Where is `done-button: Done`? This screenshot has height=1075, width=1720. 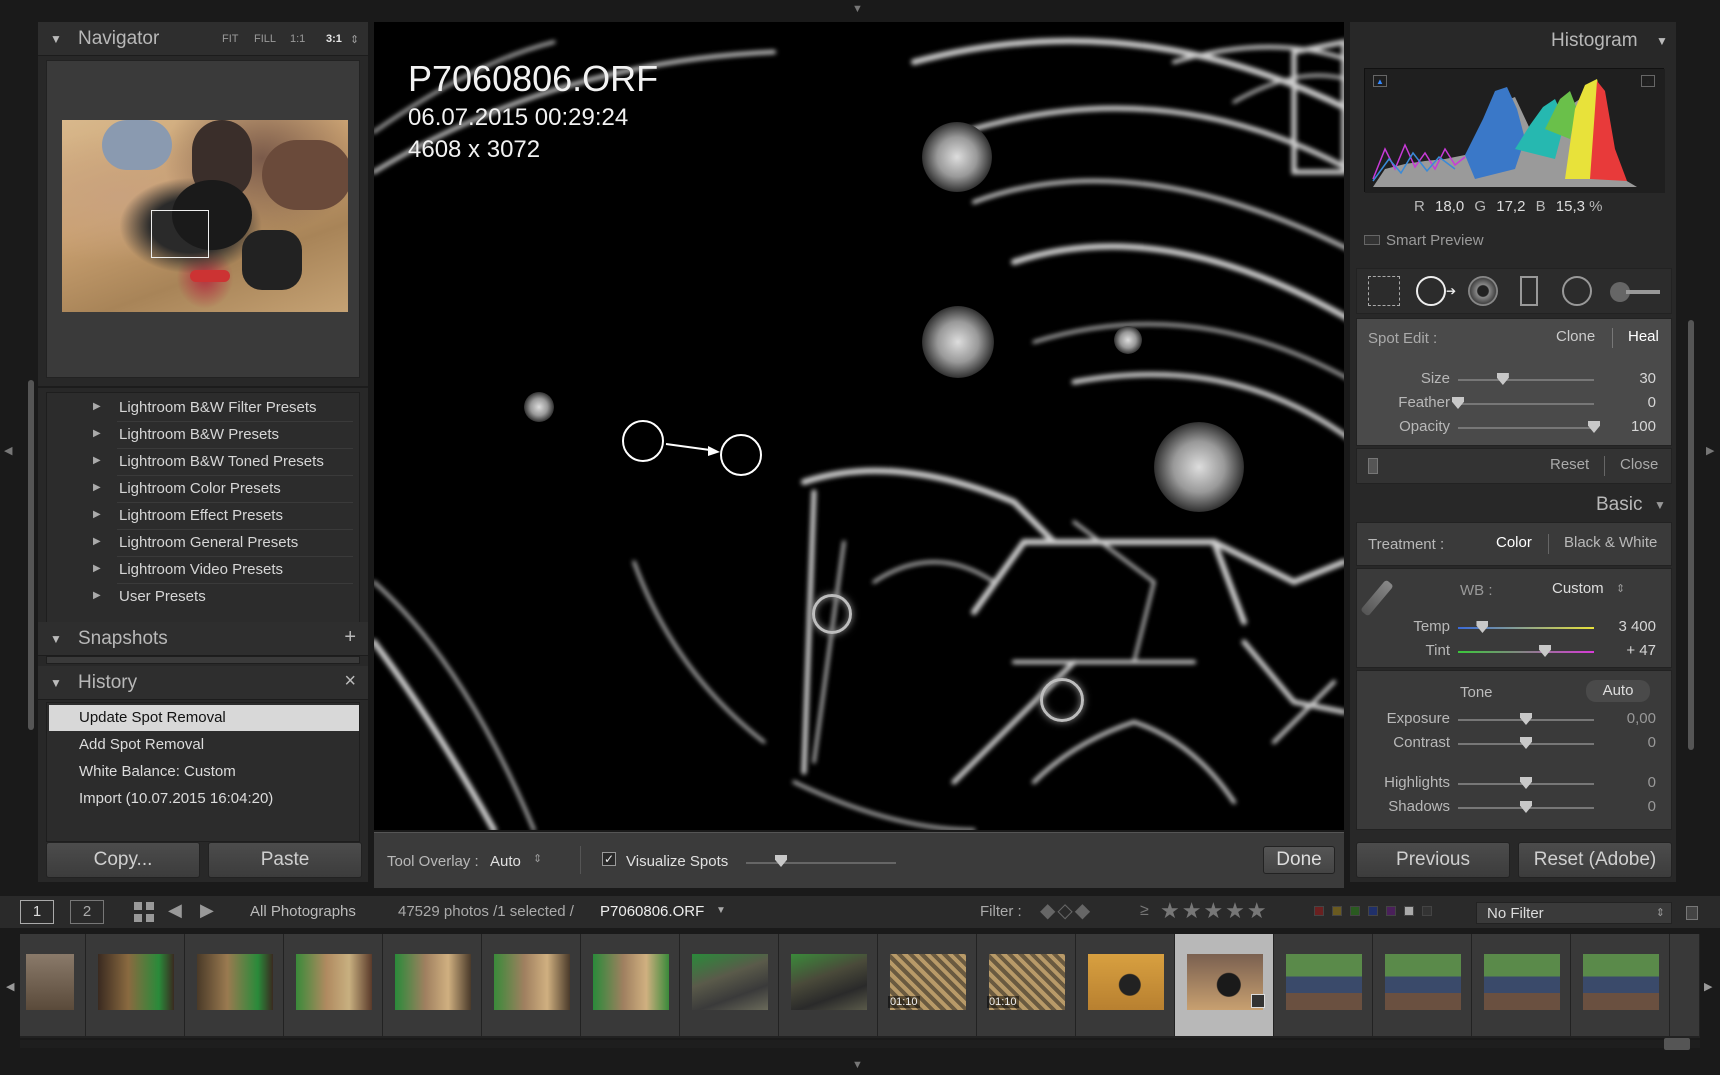
done-button: Done is located at coordinates (1299, 860).